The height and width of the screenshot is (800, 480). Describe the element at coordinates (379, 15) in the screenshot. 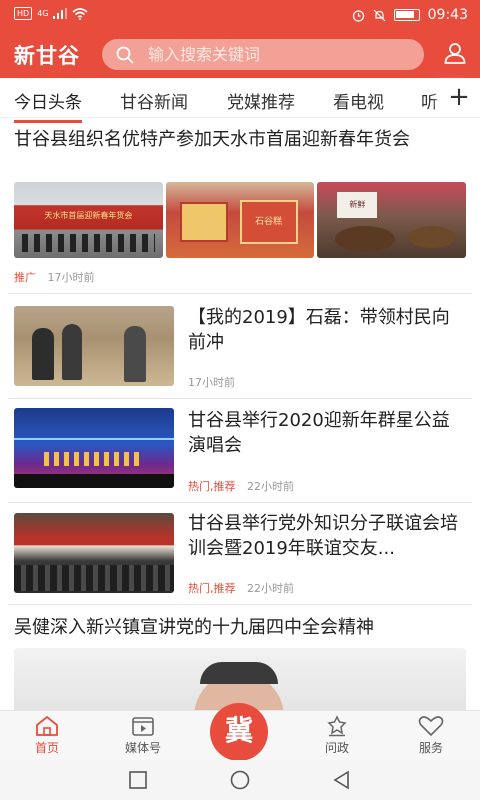

I see `mute-bell-icon` at that location.